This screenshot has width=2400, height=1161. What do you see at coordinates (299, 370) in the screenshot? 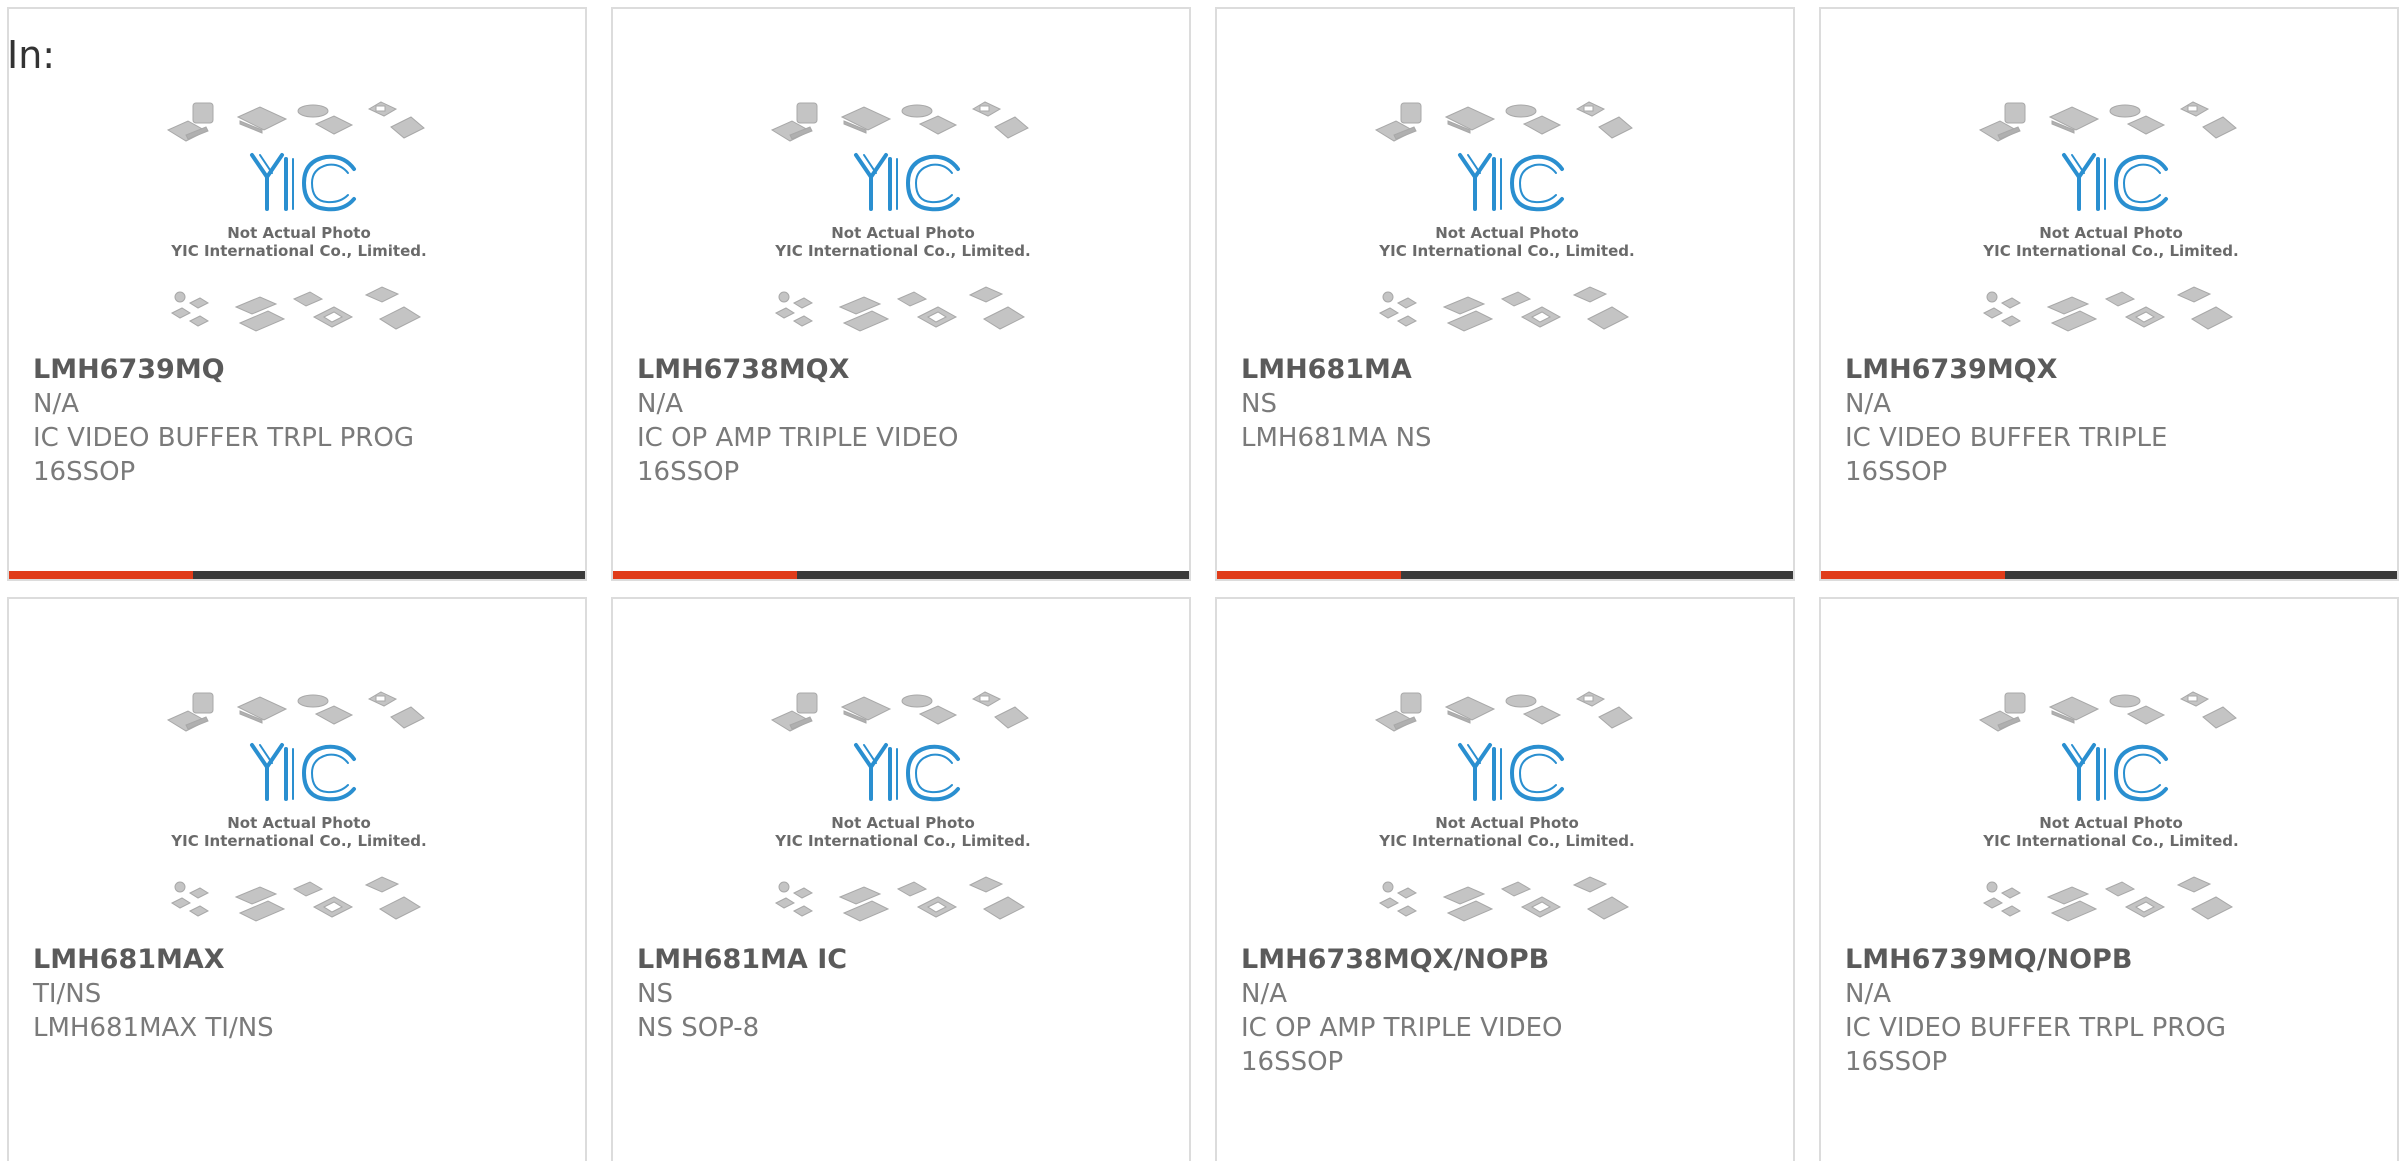
I see `part-number: LMH6739MQ` at bounding box center [299, 370].